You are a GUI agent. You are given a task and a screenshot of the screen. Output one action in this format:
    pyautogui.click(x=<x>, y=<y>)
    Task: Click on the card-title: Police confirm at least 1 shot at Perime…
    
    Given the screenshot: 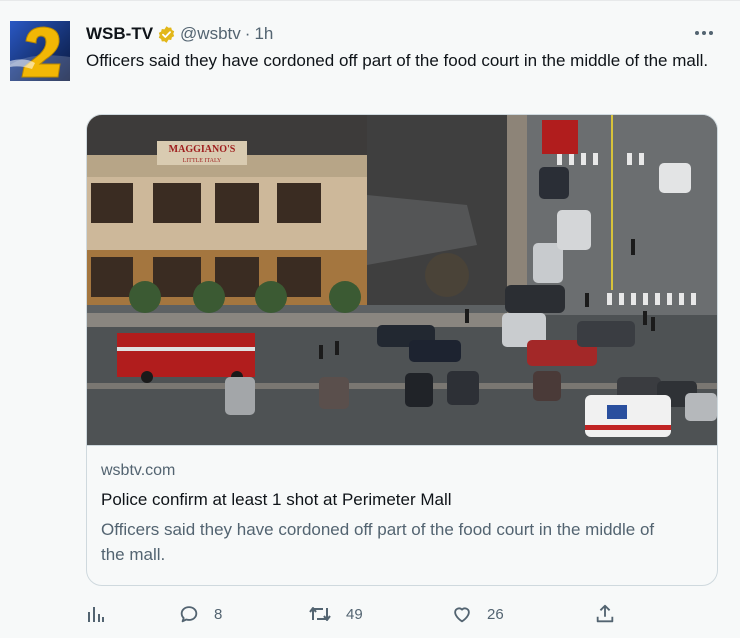 What is the action you would take?
    pyautogui.click(x=276, y=499)
    